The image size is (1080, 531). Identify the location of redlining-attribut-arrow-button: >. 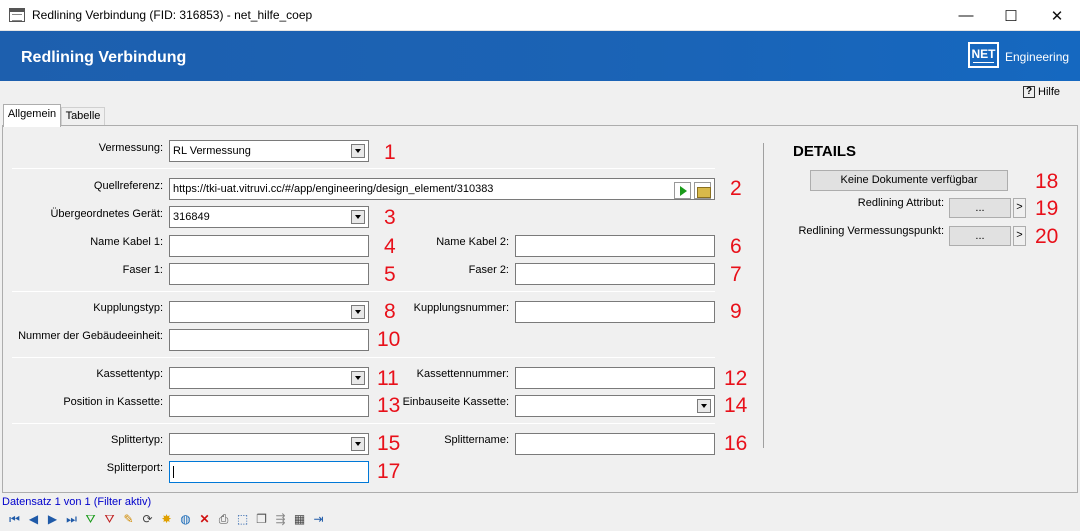
(1019, 208).